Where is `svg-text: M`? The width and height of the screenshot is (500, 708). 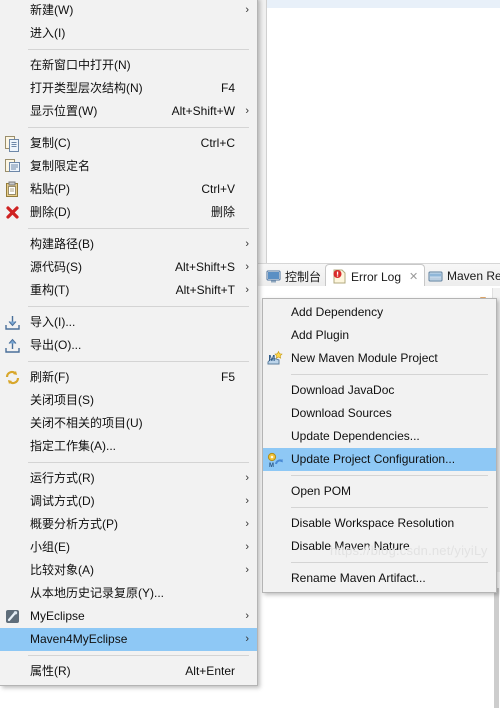 svg-text: M is located at coordinates (271, 465).